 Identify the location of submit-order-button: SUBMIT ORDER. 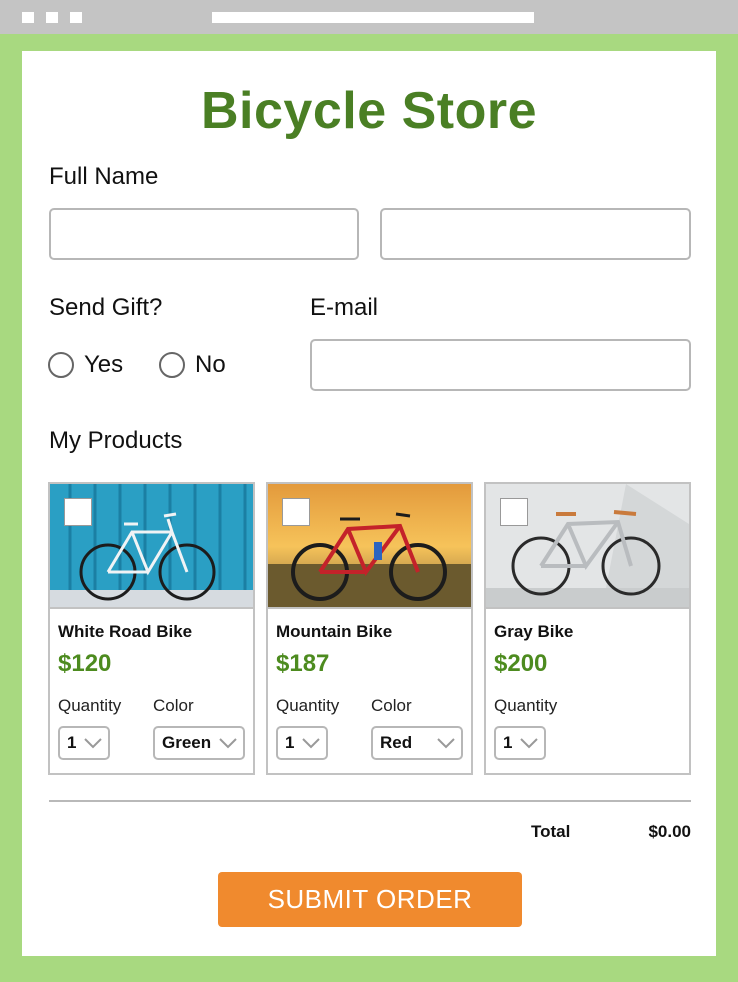
(370, 899).